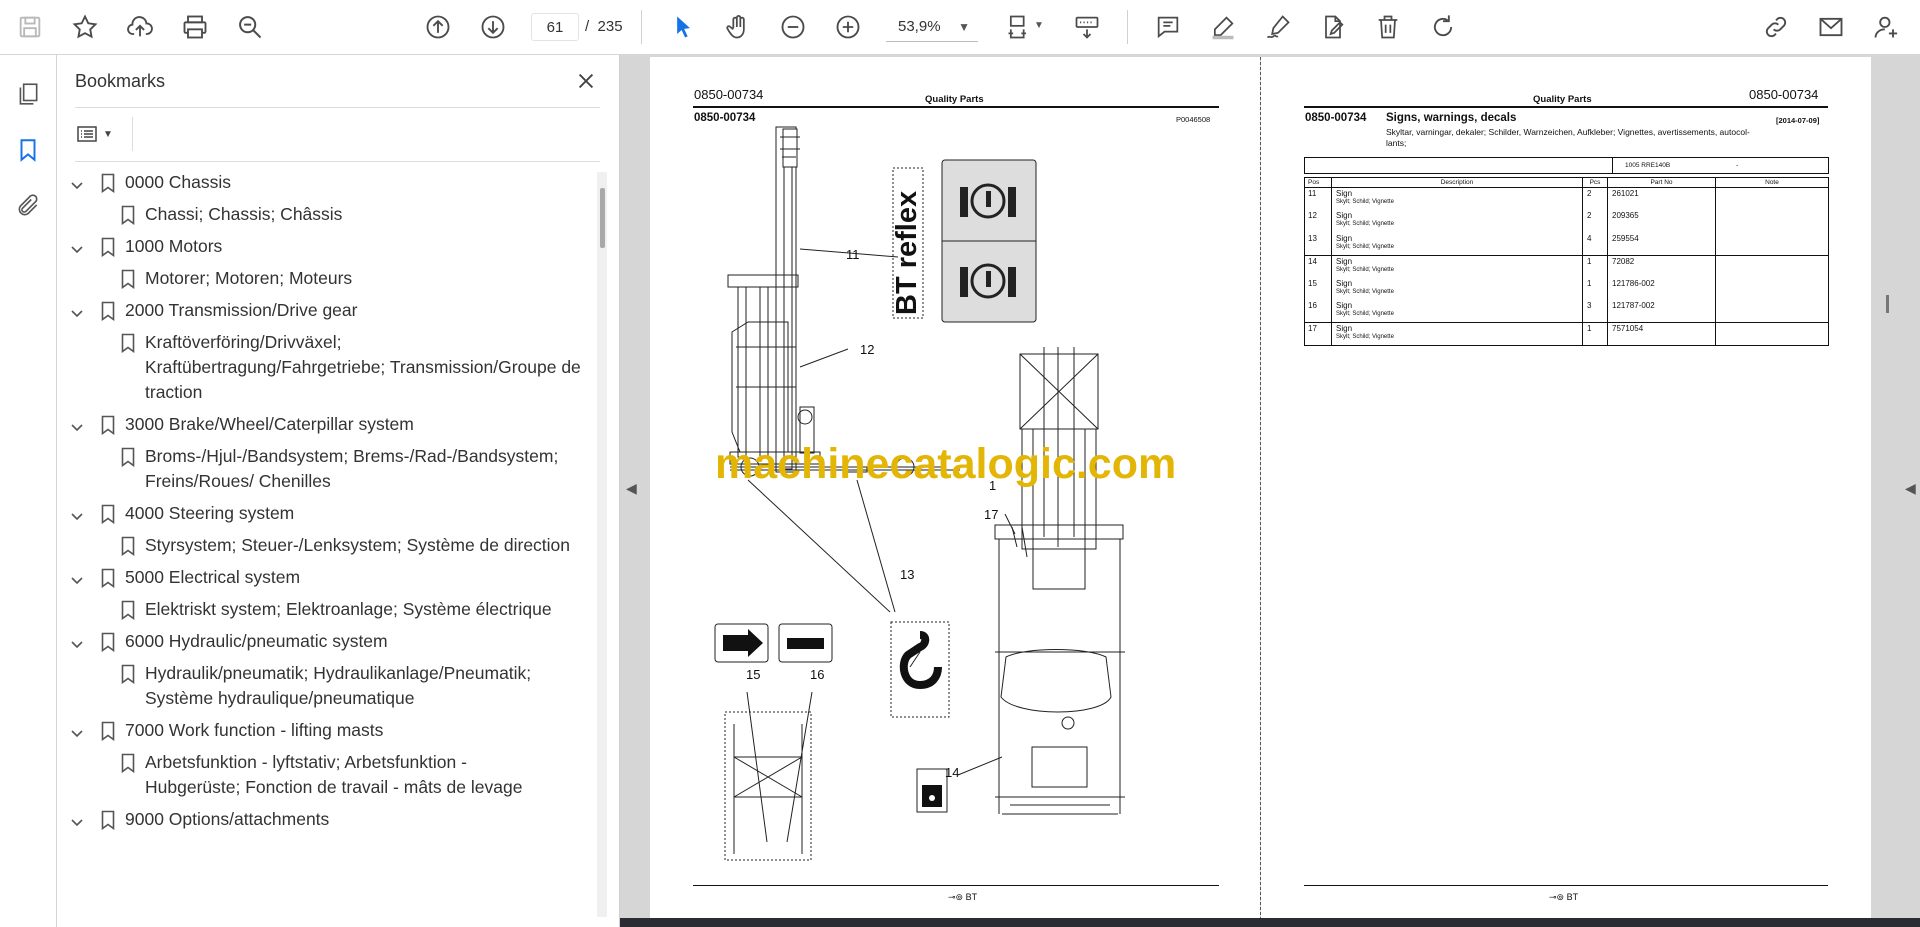 The width and height of the screenshot is (1920, 927). I want to click on callout-number: 15, so click(753, 674).